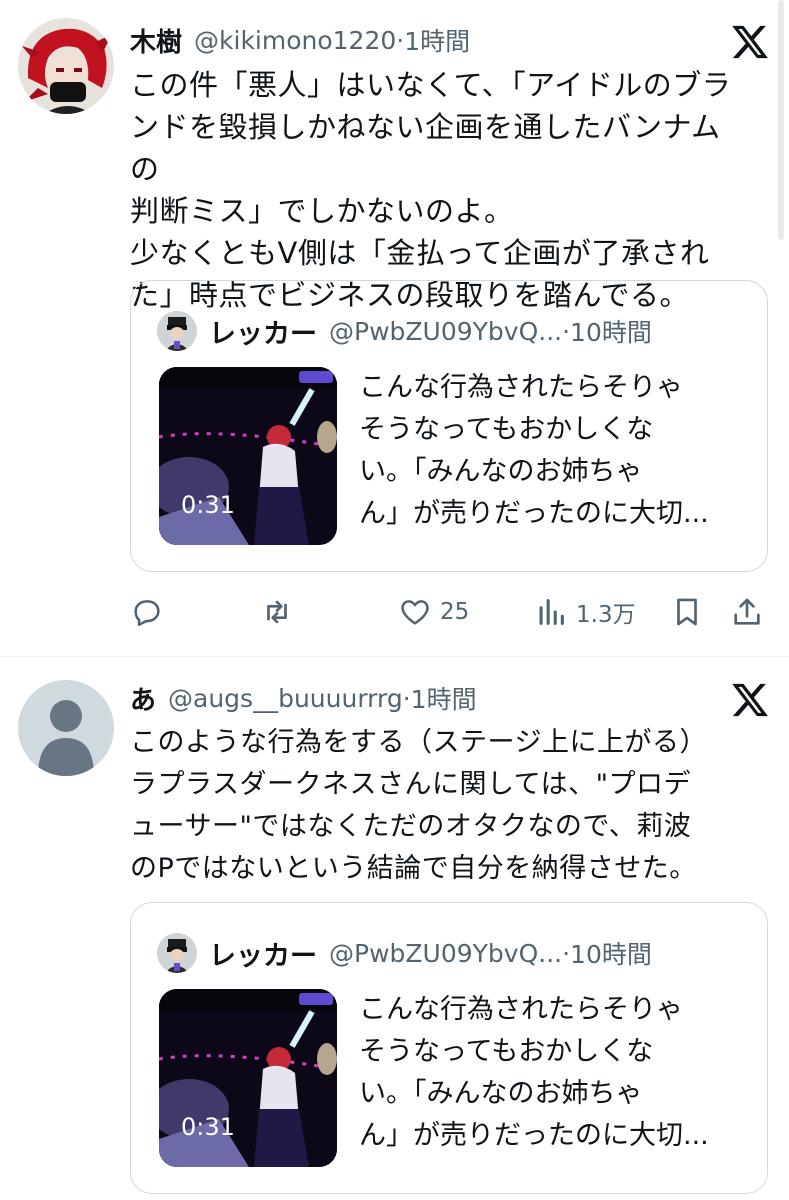 This screenshot has height=1200, width=789. I want to click on tweet-header: 木樹 @kikimono1220 · 1時間, so click(300, 40).